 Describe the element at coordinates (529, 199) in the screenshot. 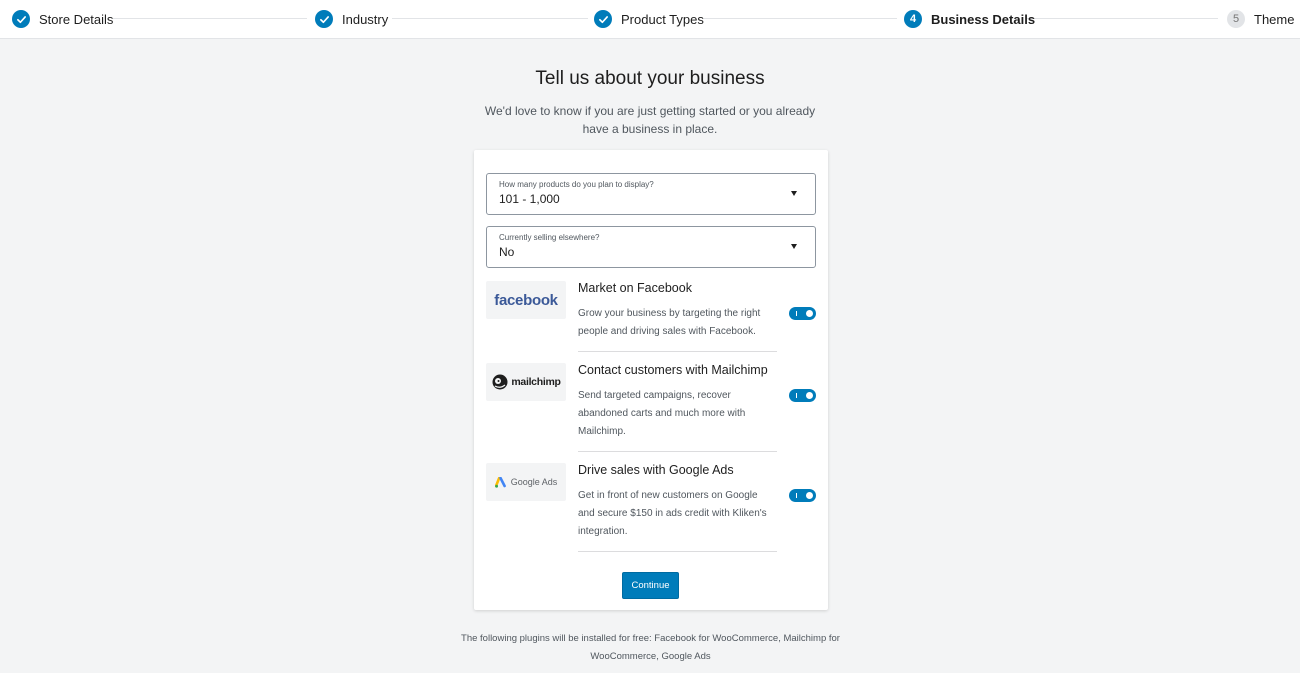

I see `select-value: 101 - 1,000` at that location.